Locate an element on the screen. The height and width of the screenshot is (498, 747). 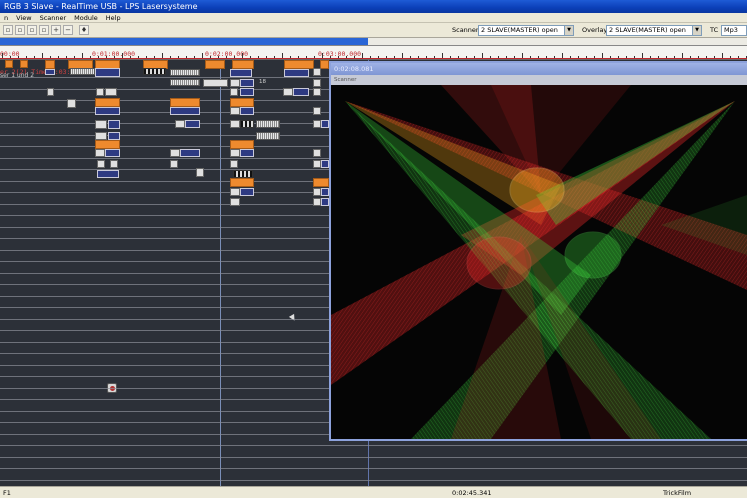
time-selection-track is located at coordinates (373, 42).